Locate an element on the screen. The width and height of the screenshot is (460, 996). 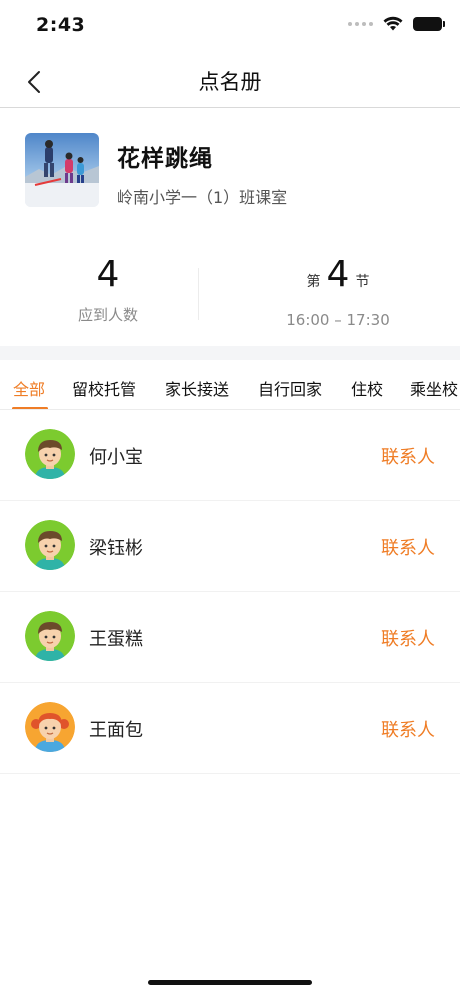
battery-icon is located at coordinates (429, 23).